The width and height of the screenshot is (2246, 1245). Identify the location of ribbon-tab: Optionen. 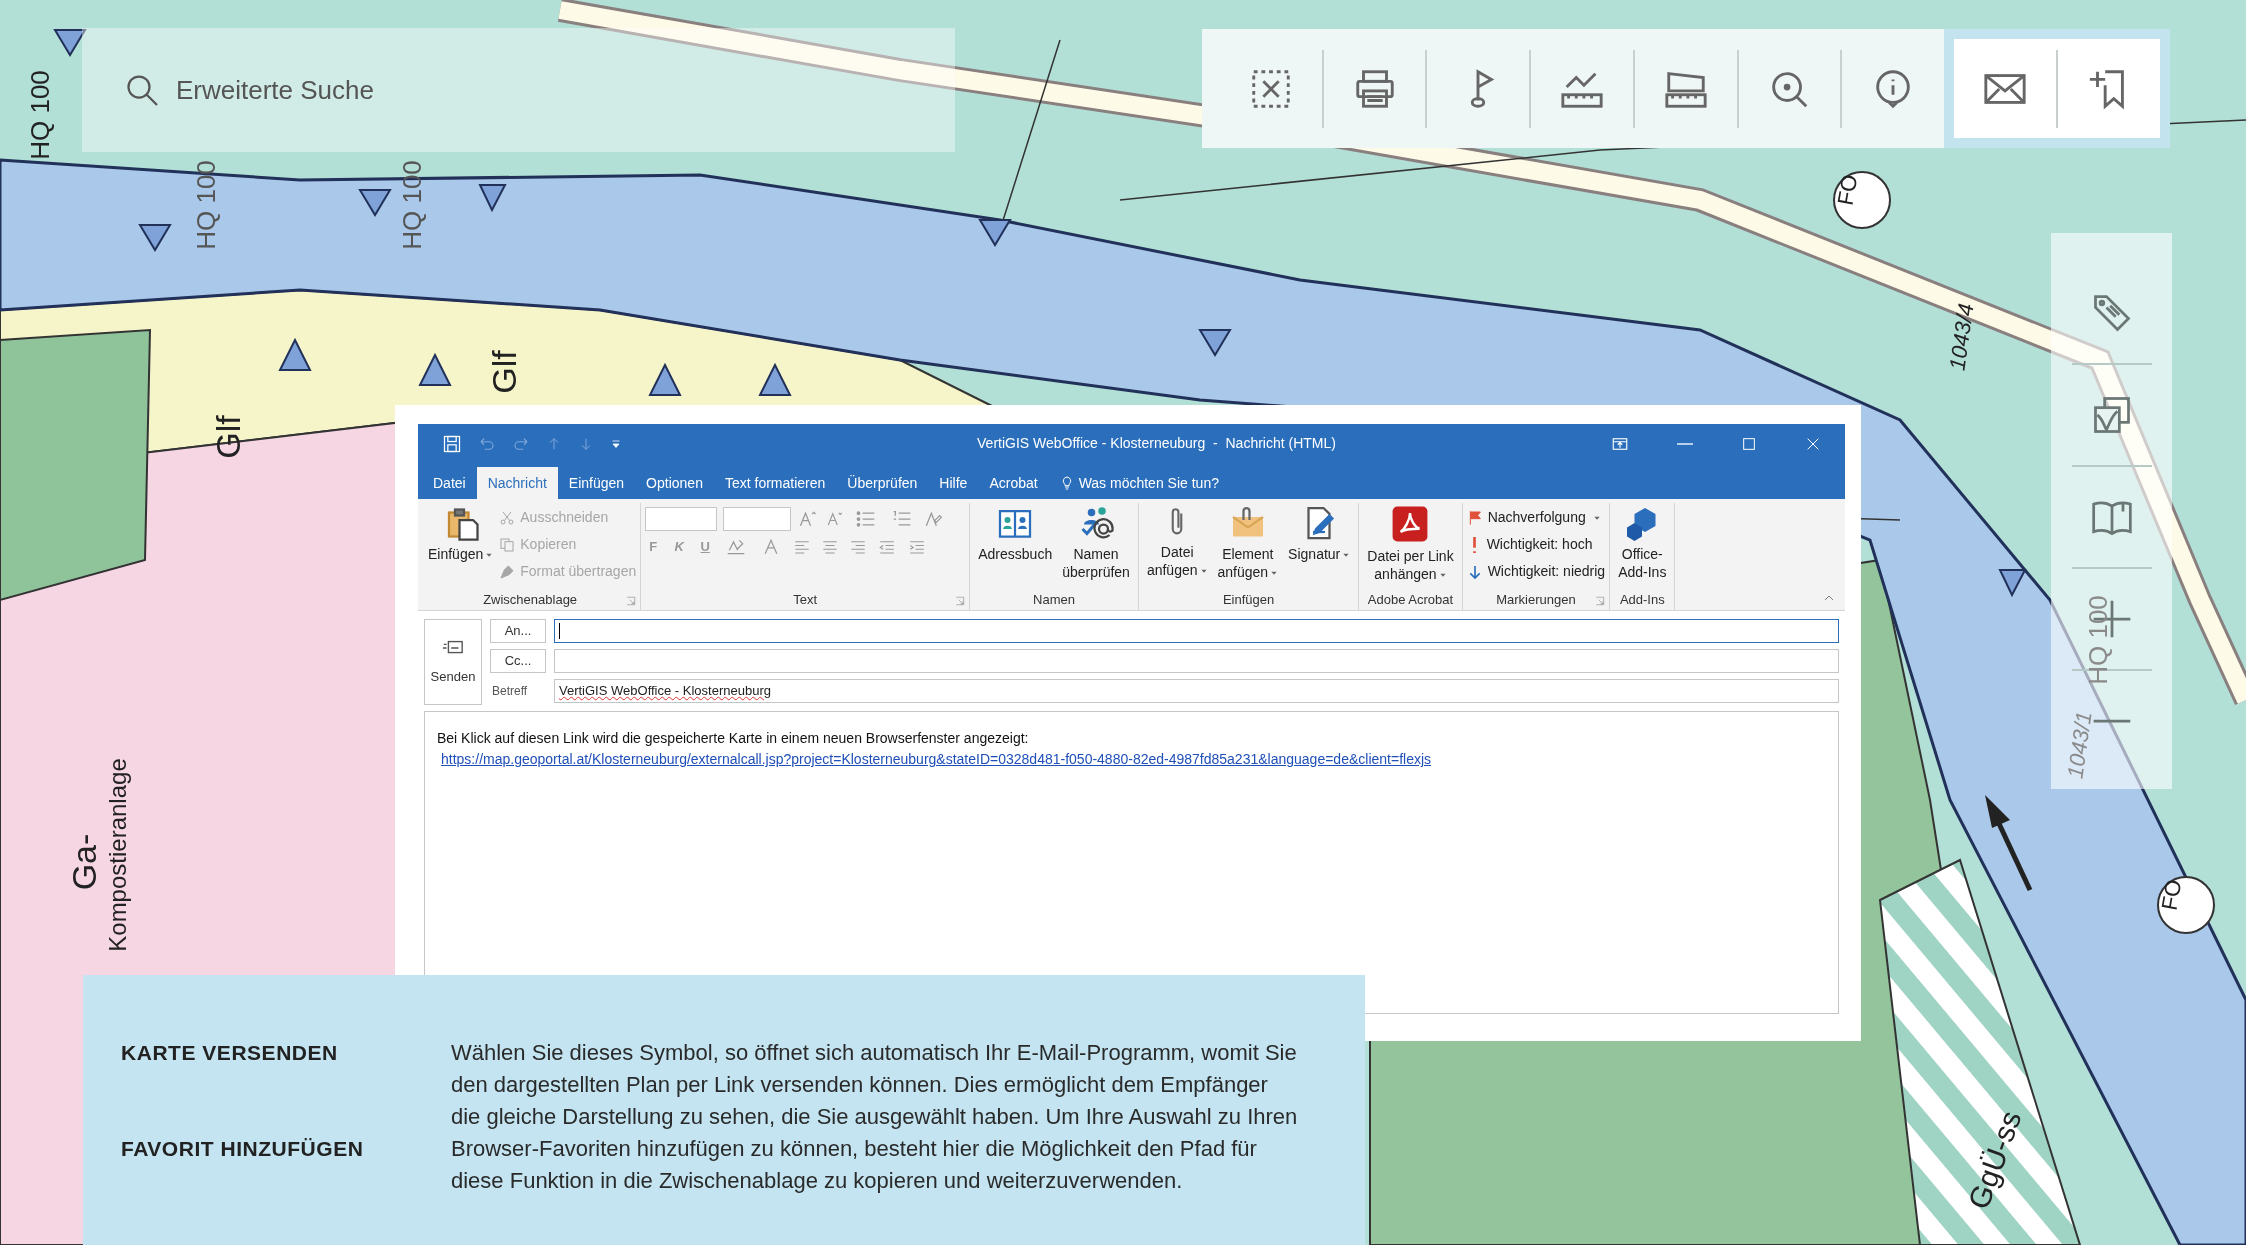
(674, 483).